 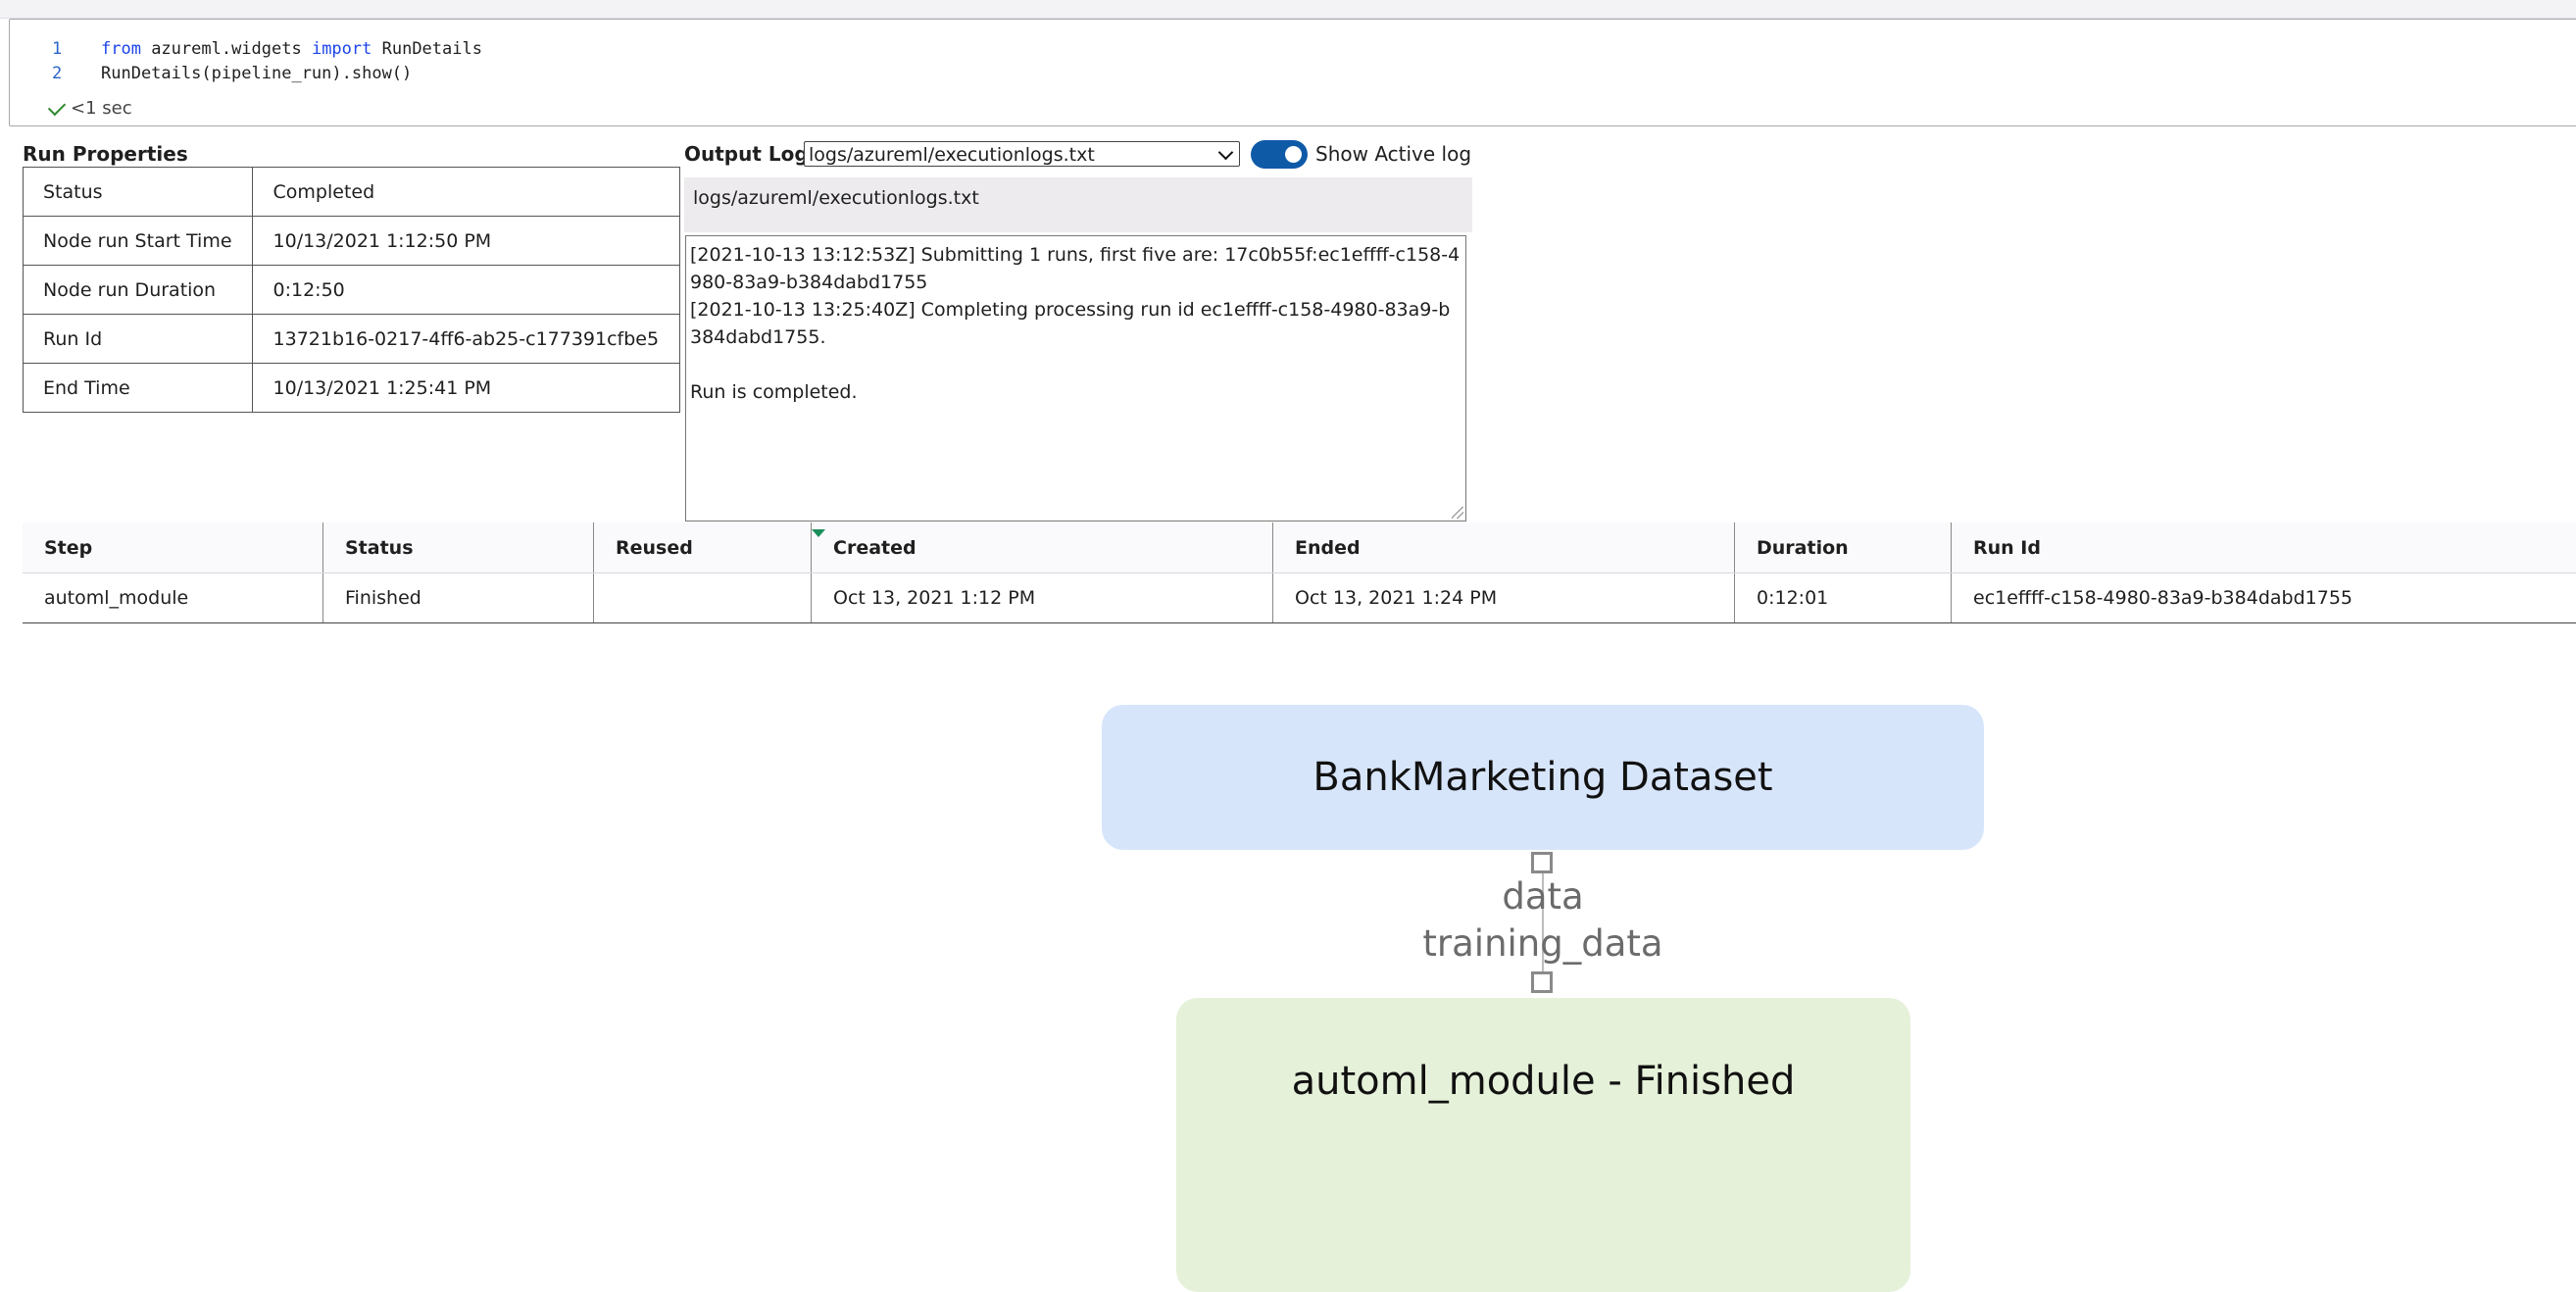 I want to click on column-header-created: Created, so click(x=1042, y=547).